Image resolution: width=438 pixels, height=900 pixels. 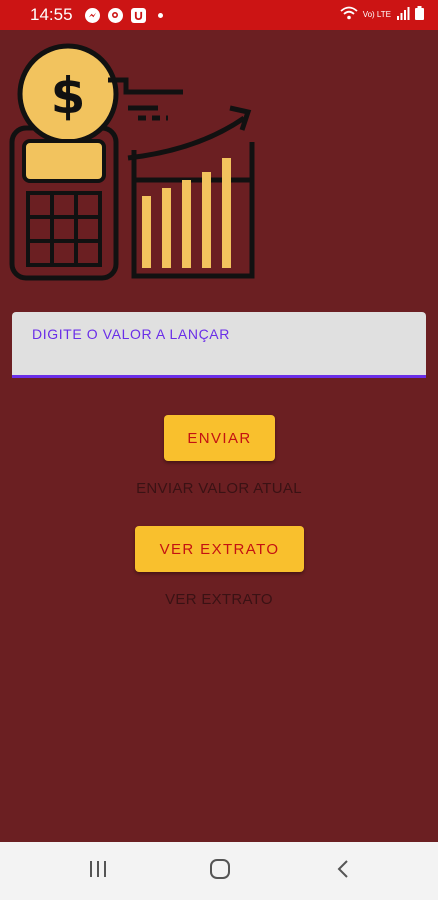 I want to click on home-icon, so click(x=220, y=871).